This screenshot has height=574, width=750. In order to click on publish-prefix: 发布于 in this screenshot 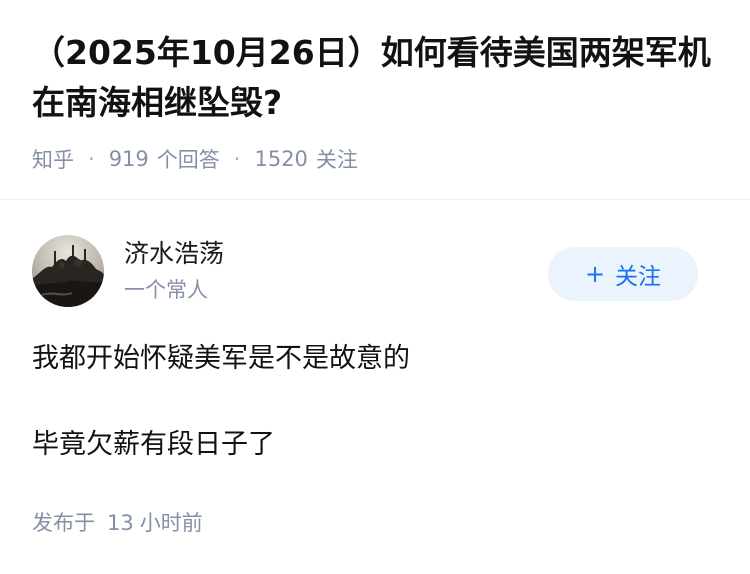, I will do `click(63, 523)`.